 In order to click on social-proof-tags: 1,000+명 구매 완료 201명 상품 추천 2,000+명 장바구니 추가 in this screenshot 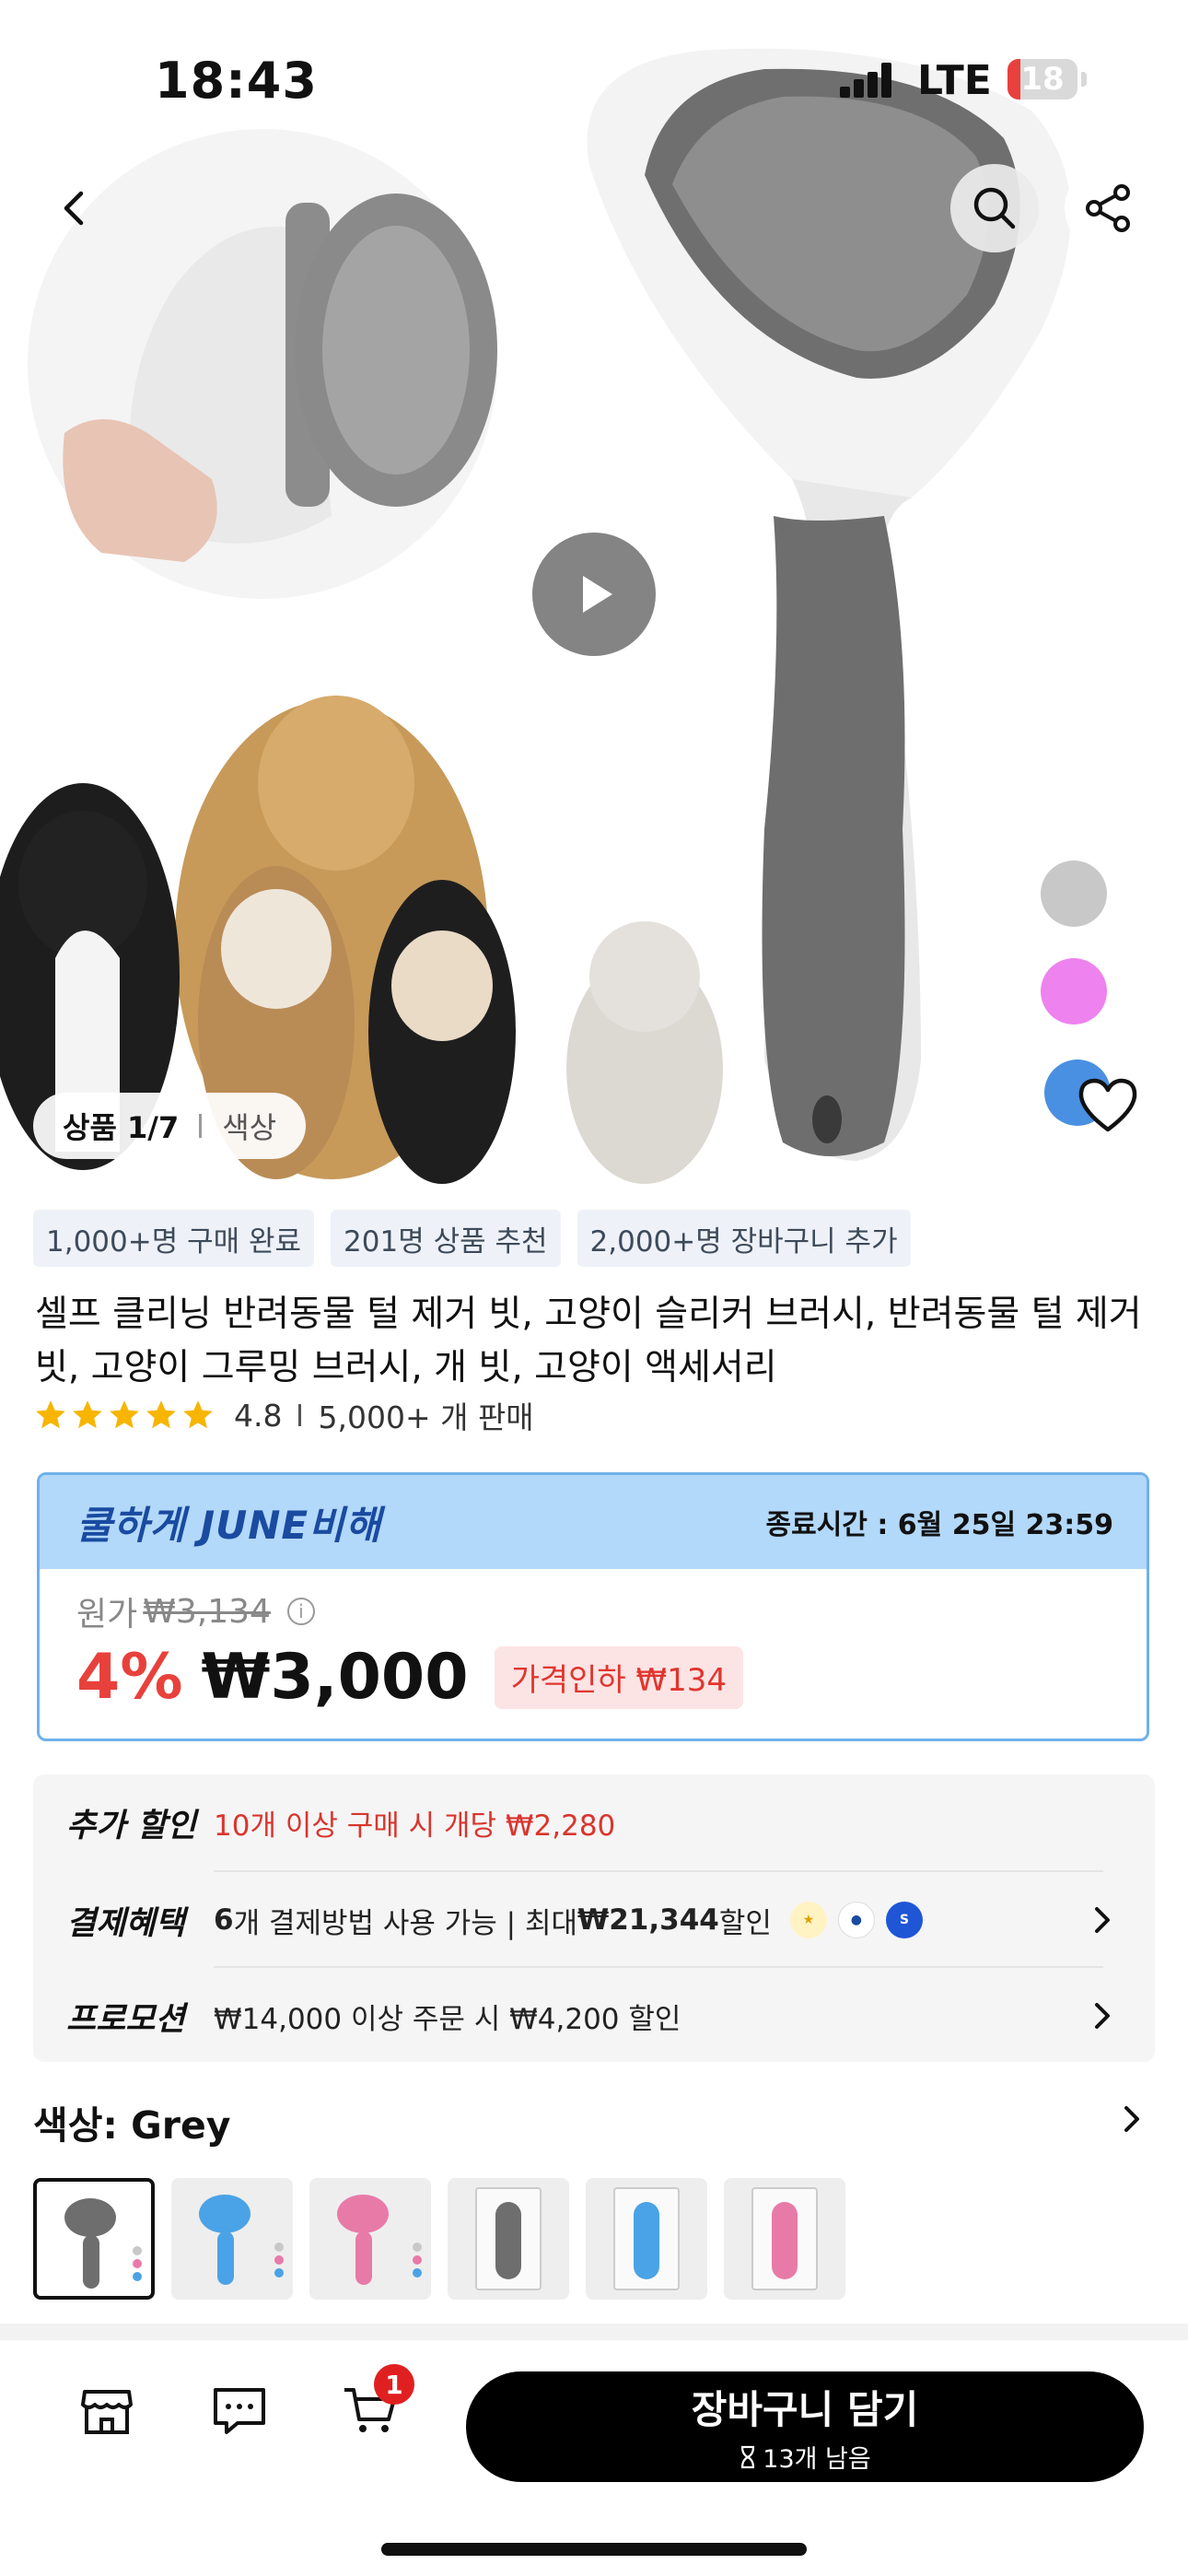, I will do `click(472, 1238)`.